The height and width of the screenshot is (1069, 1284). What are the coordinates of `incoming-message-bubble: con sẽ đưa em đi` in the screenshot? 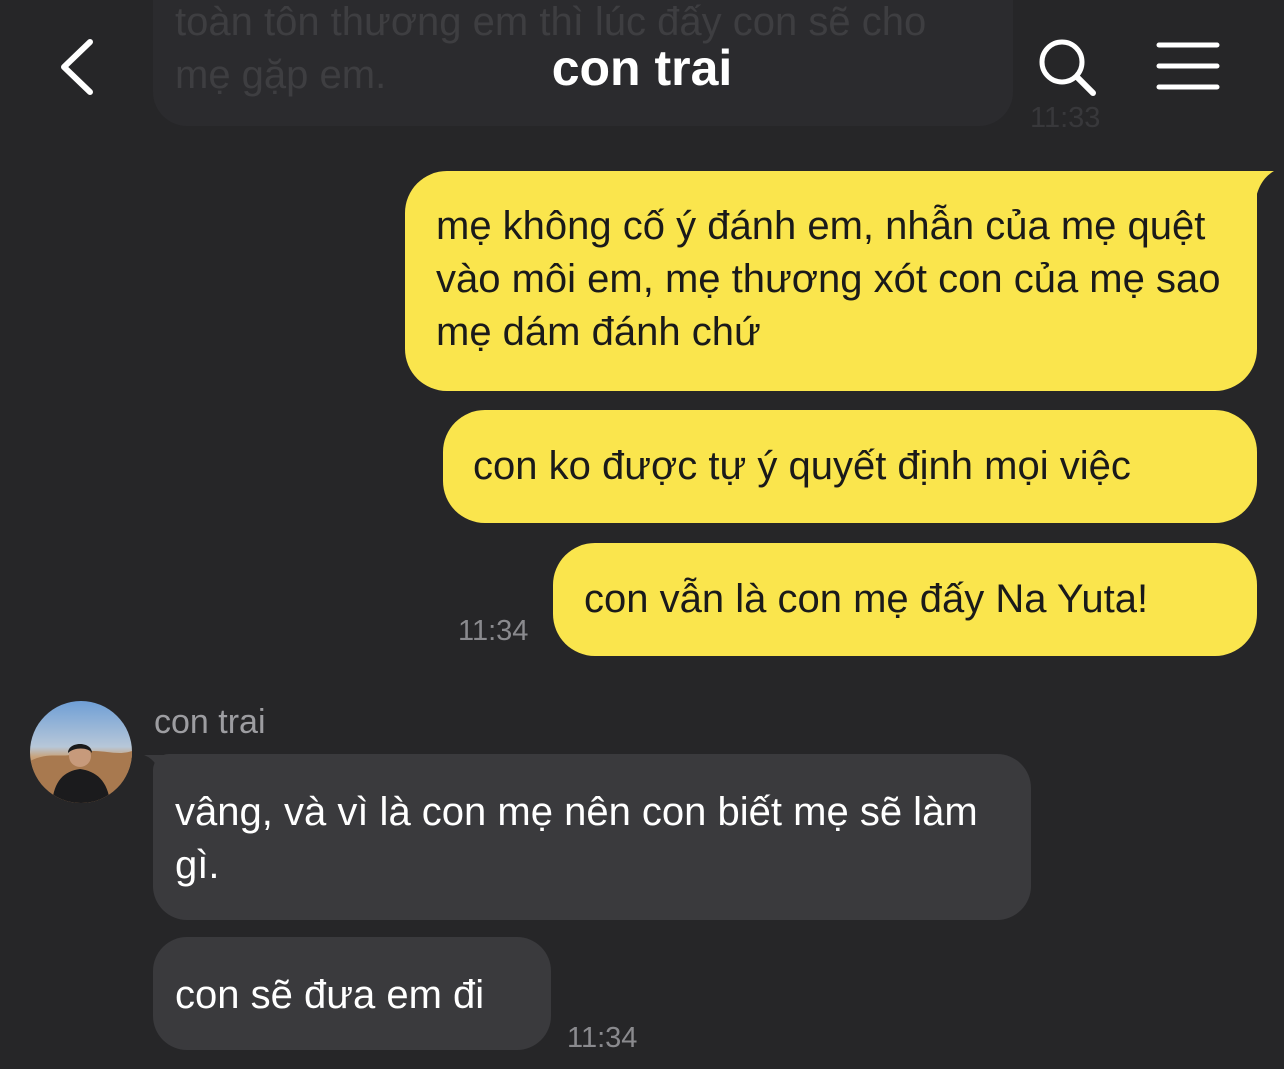 It's located at (352, 993).